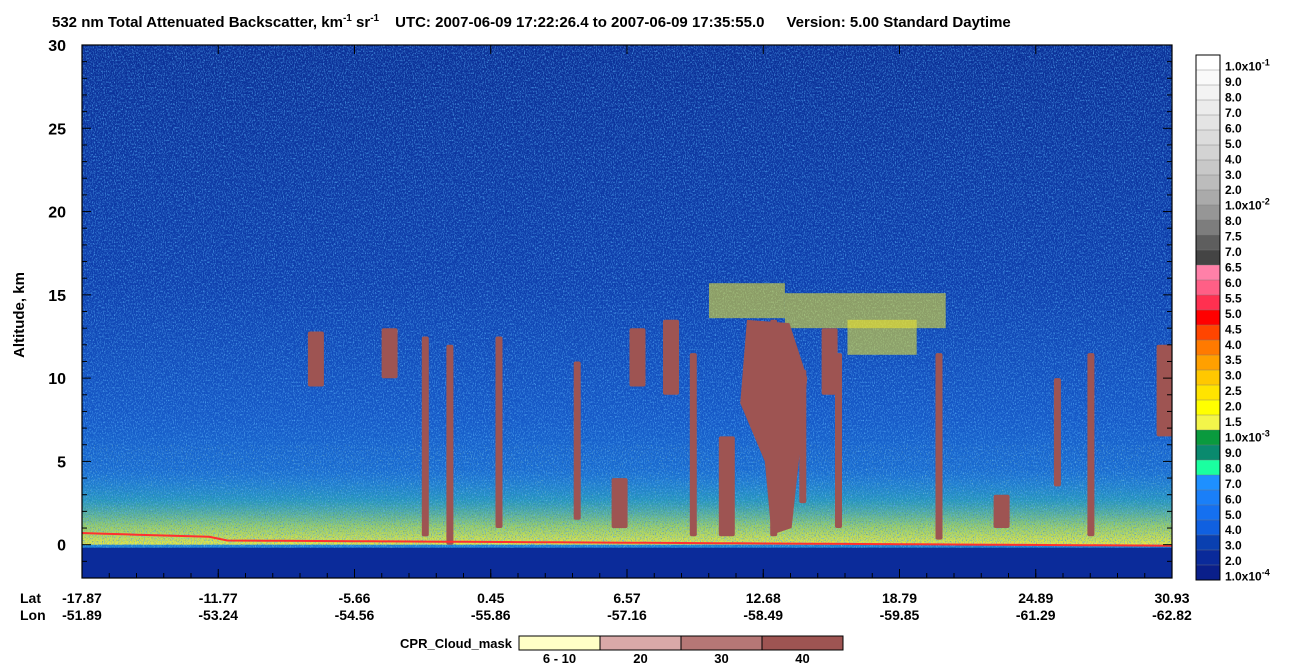 The image size is (1300, 667). I want to click on cloud-mask-legend: CPR_Cloud_mask 6 - 10 20 30 40, so click(622, 650).